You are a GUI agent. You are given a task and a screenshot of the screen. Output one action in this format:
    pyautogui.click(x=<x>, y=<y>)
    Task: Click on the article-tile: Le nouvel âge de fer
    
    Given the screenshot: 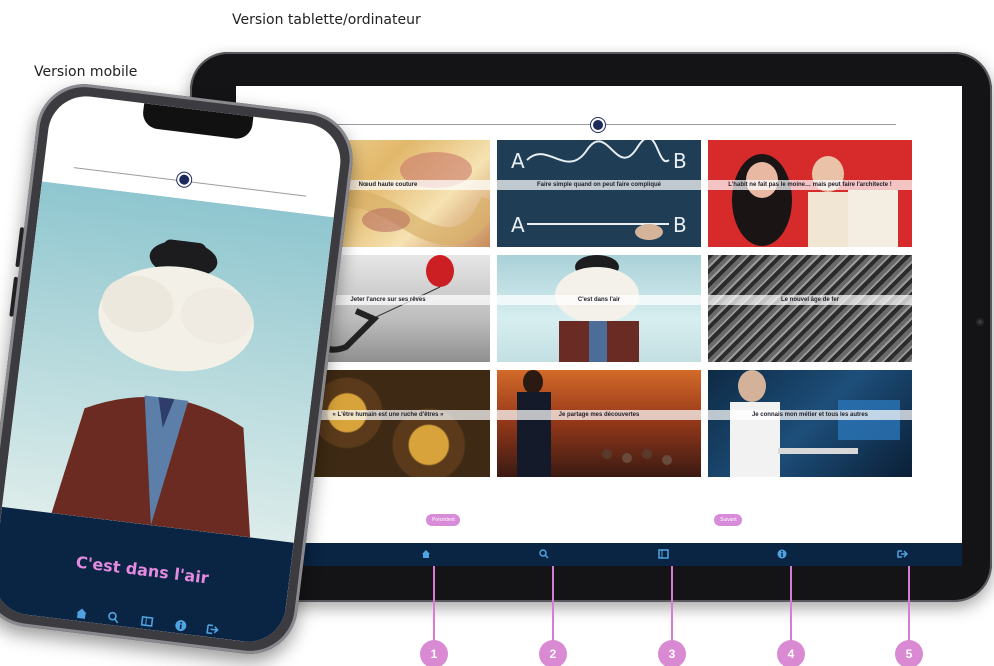 What is the action you would take?
    pyautogui.click(x=810, y=308)
    